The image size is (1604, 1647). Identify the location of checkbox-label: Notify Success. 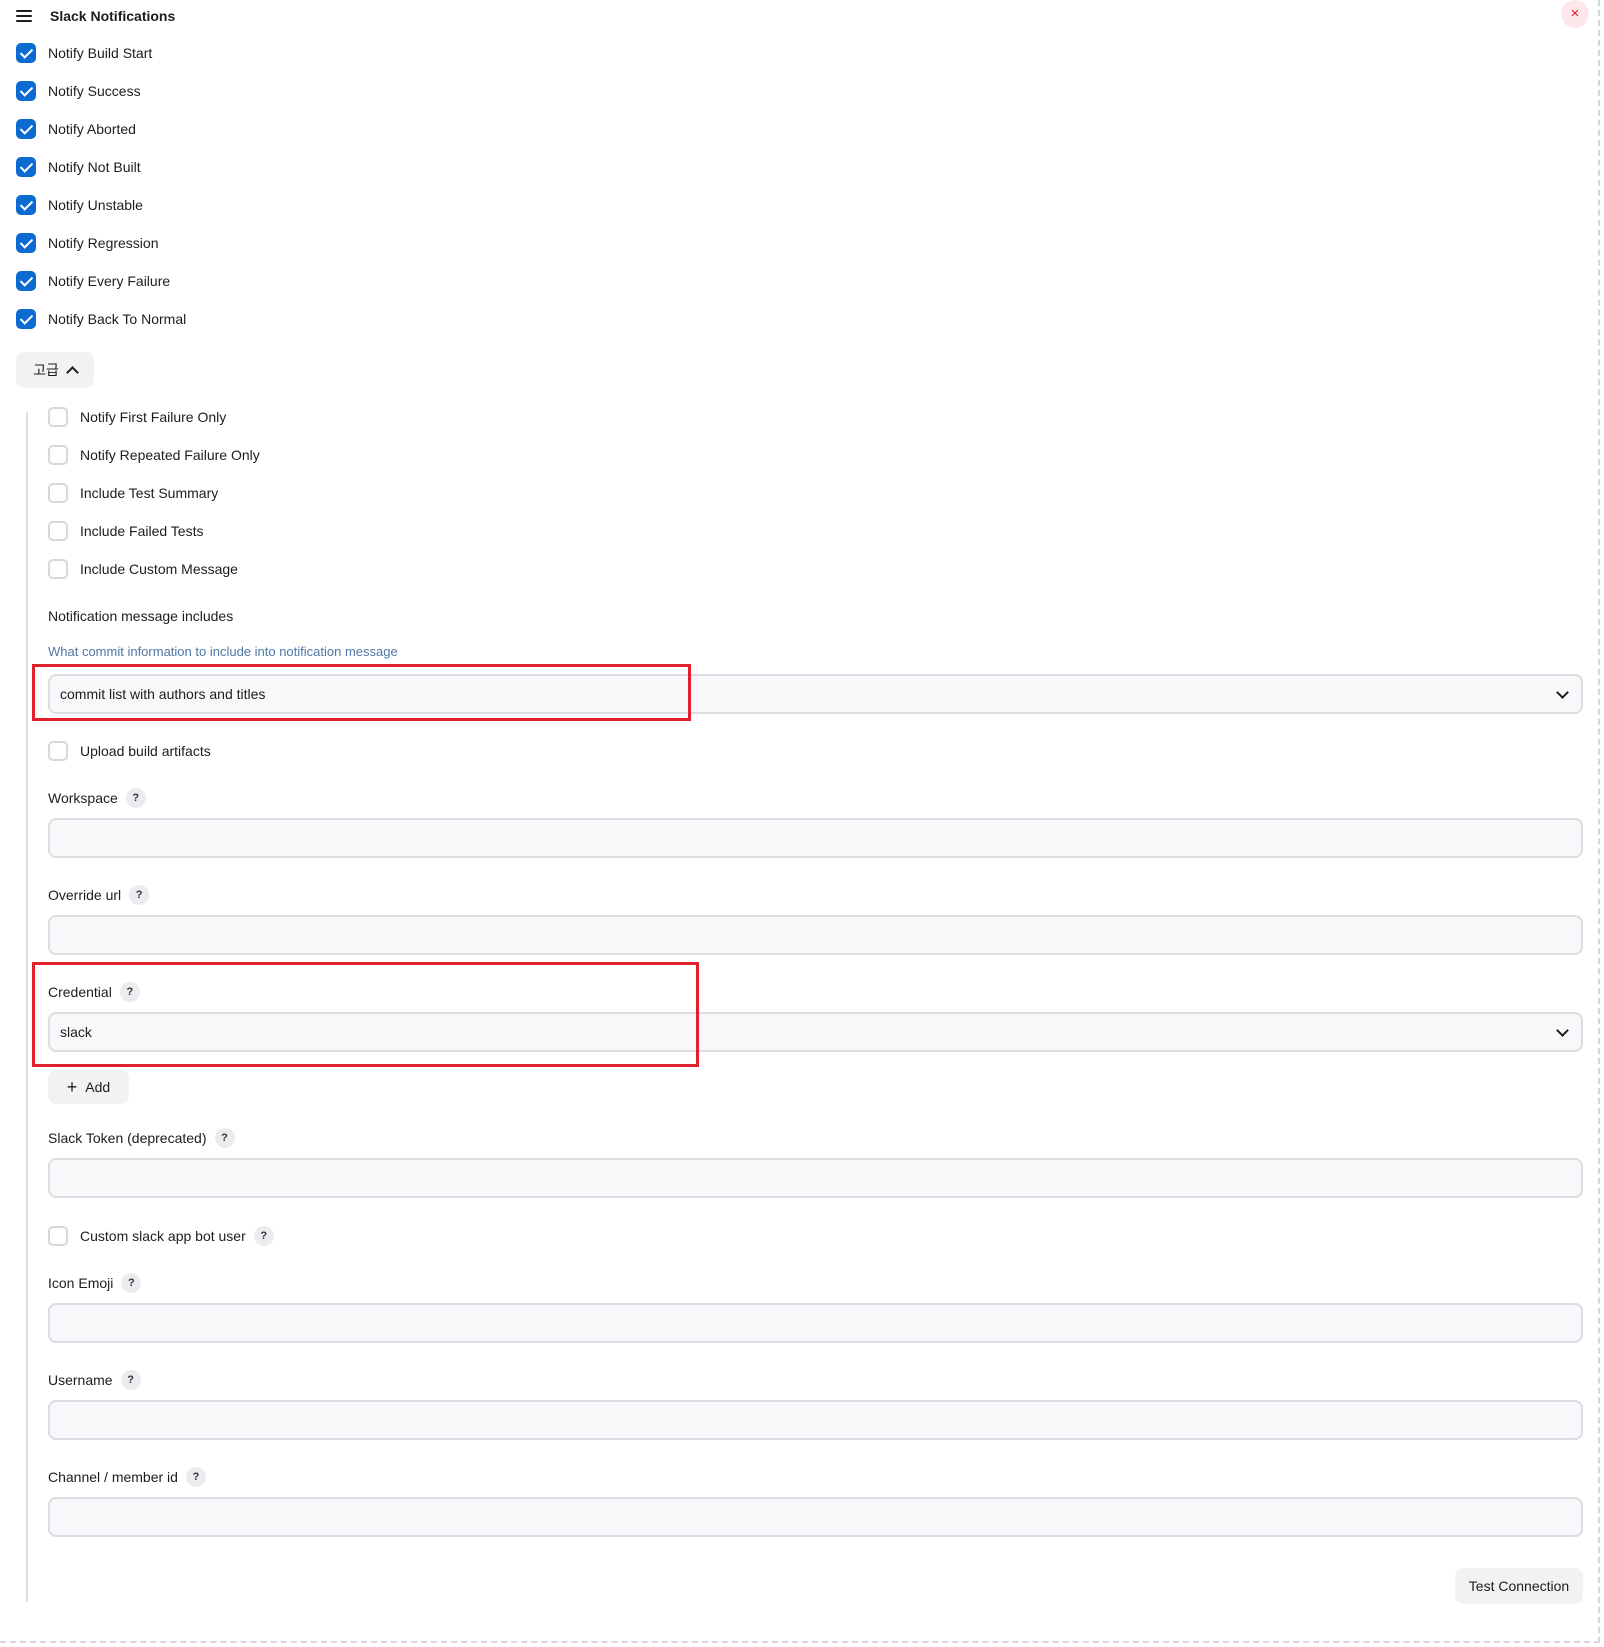
(94, 91).